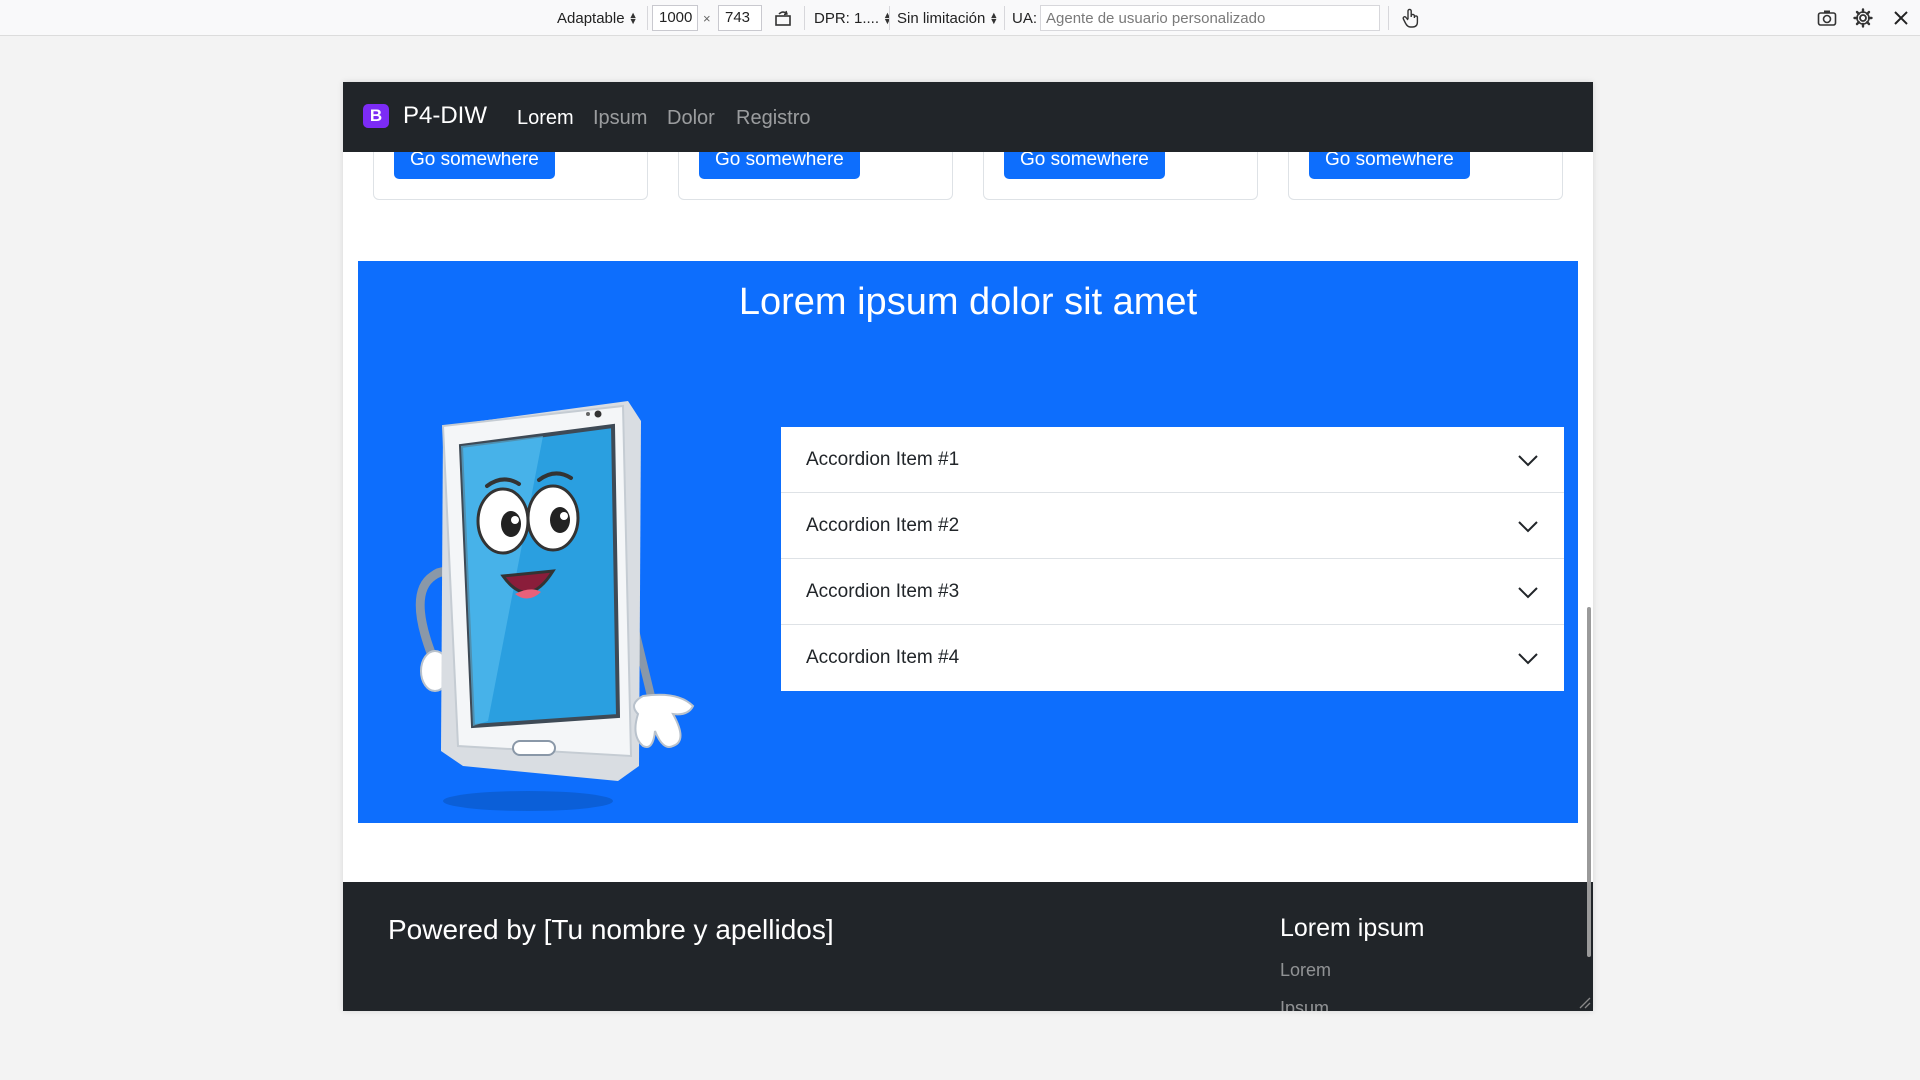 The image size is (1920, 1080). I want to click on bootstrap-logo: B, so click(376, 116).